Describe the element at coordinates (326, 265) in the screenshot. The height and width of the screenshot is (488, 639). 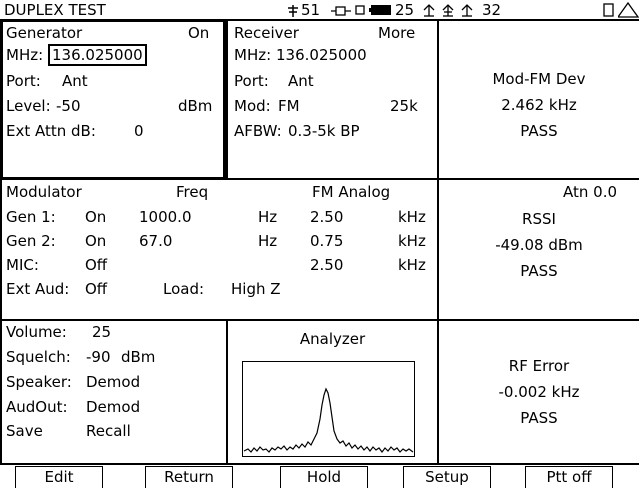
I see `mic-dev: 2.50` at that location.